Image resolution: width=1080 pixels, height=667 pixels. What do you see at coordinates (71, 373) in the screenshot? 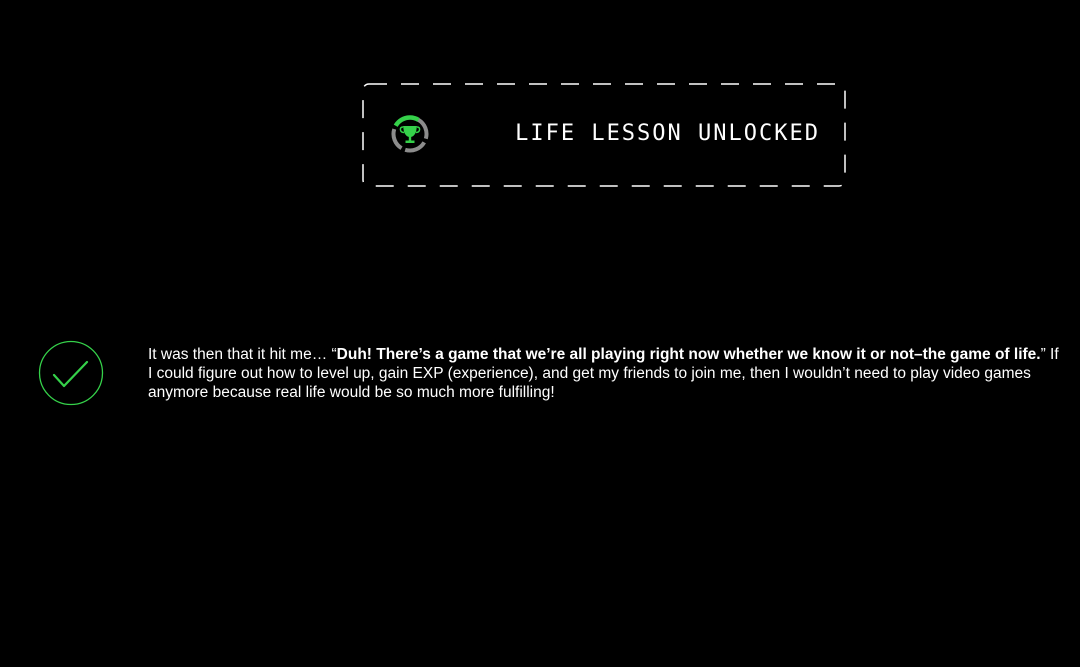
I see `checkmark-icon` at bounding box center [71, 373].